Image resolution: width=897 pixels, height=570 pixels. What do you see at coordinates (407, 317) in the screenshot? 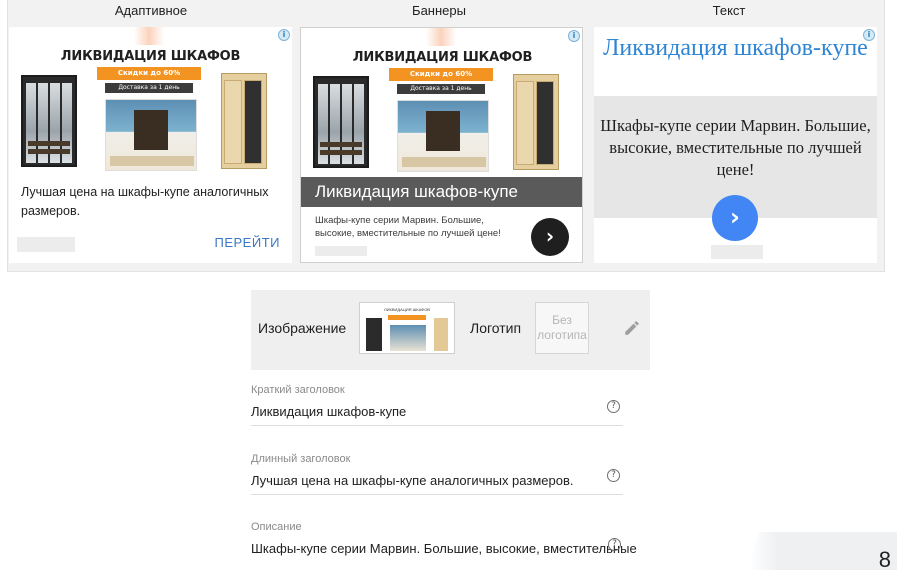
I see `thumbnail-badge` at bounding box center [407, 317].